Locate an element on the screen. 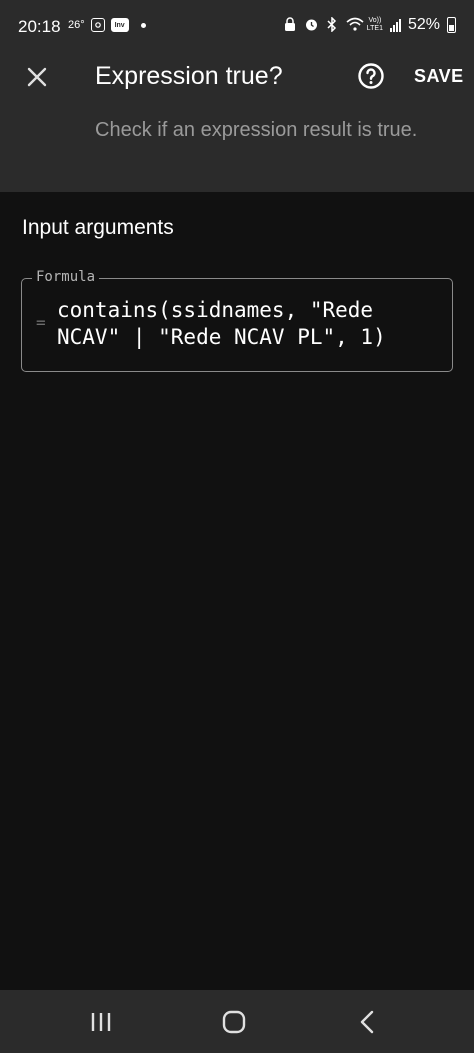 Image resolution: width=474 pixels, height=1053 pixels. home-icon is located at coordinates (234, 1022).